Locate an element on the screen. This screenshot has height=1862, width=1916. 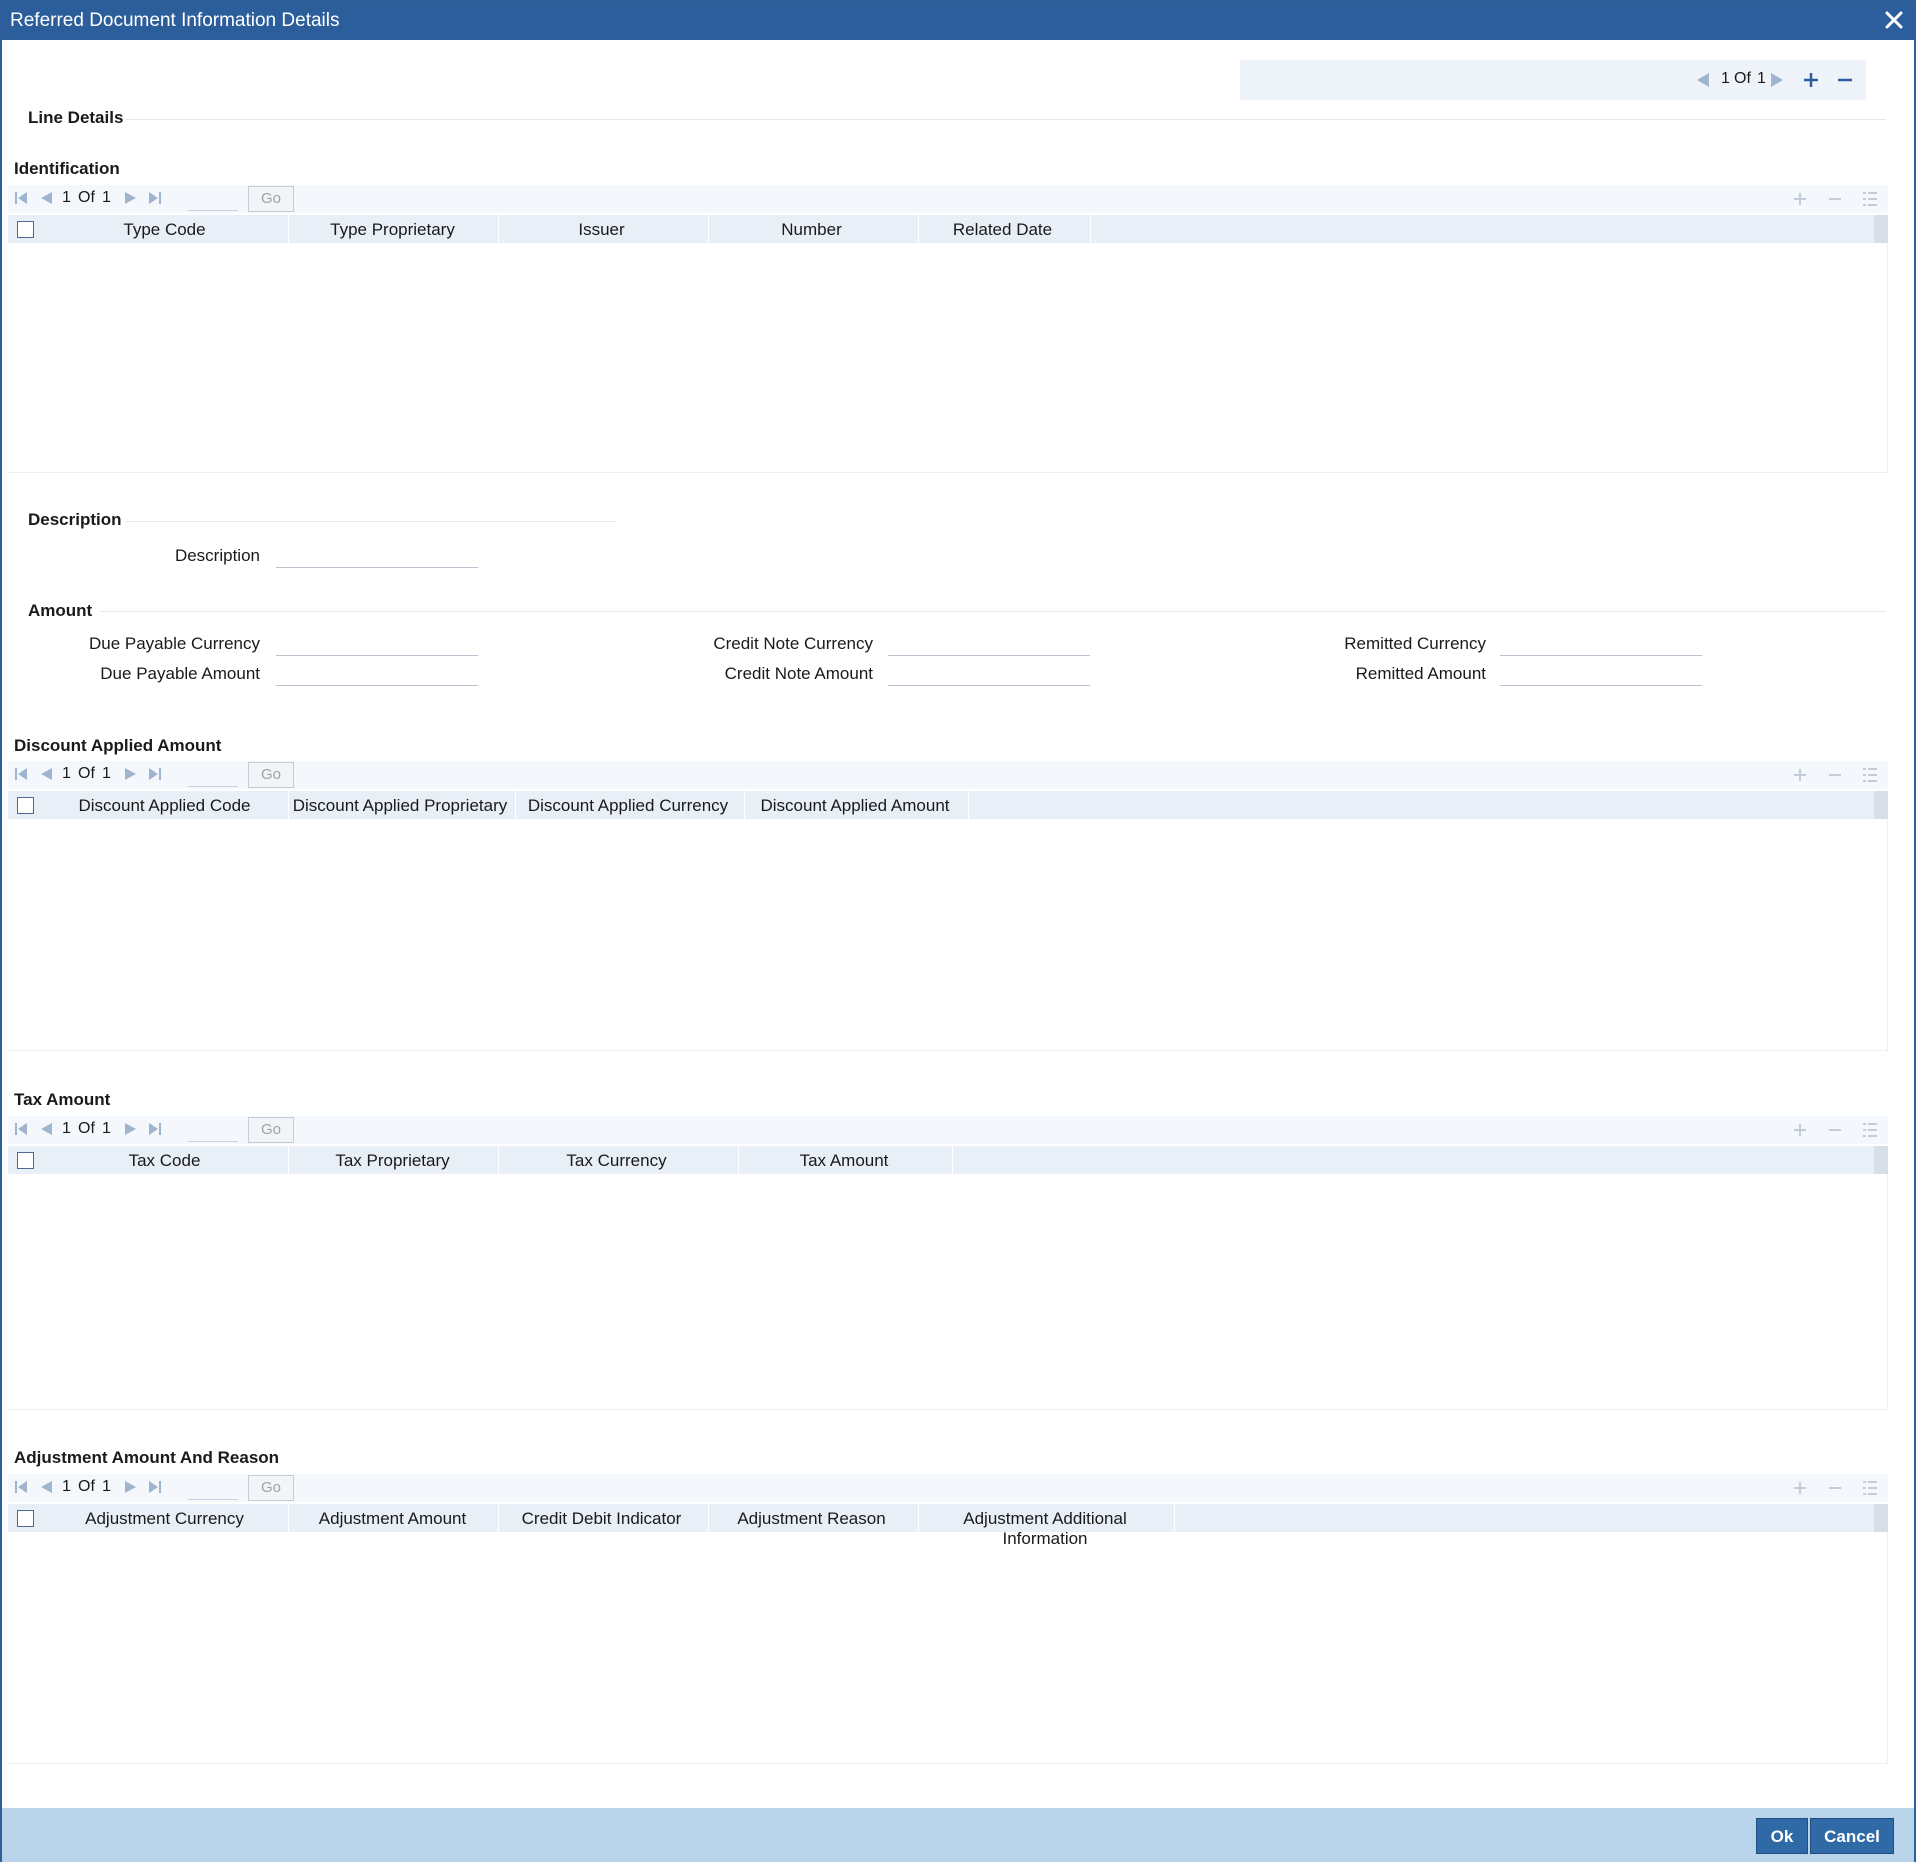
header-scroll-cap is located at coordinates (1881, 229).